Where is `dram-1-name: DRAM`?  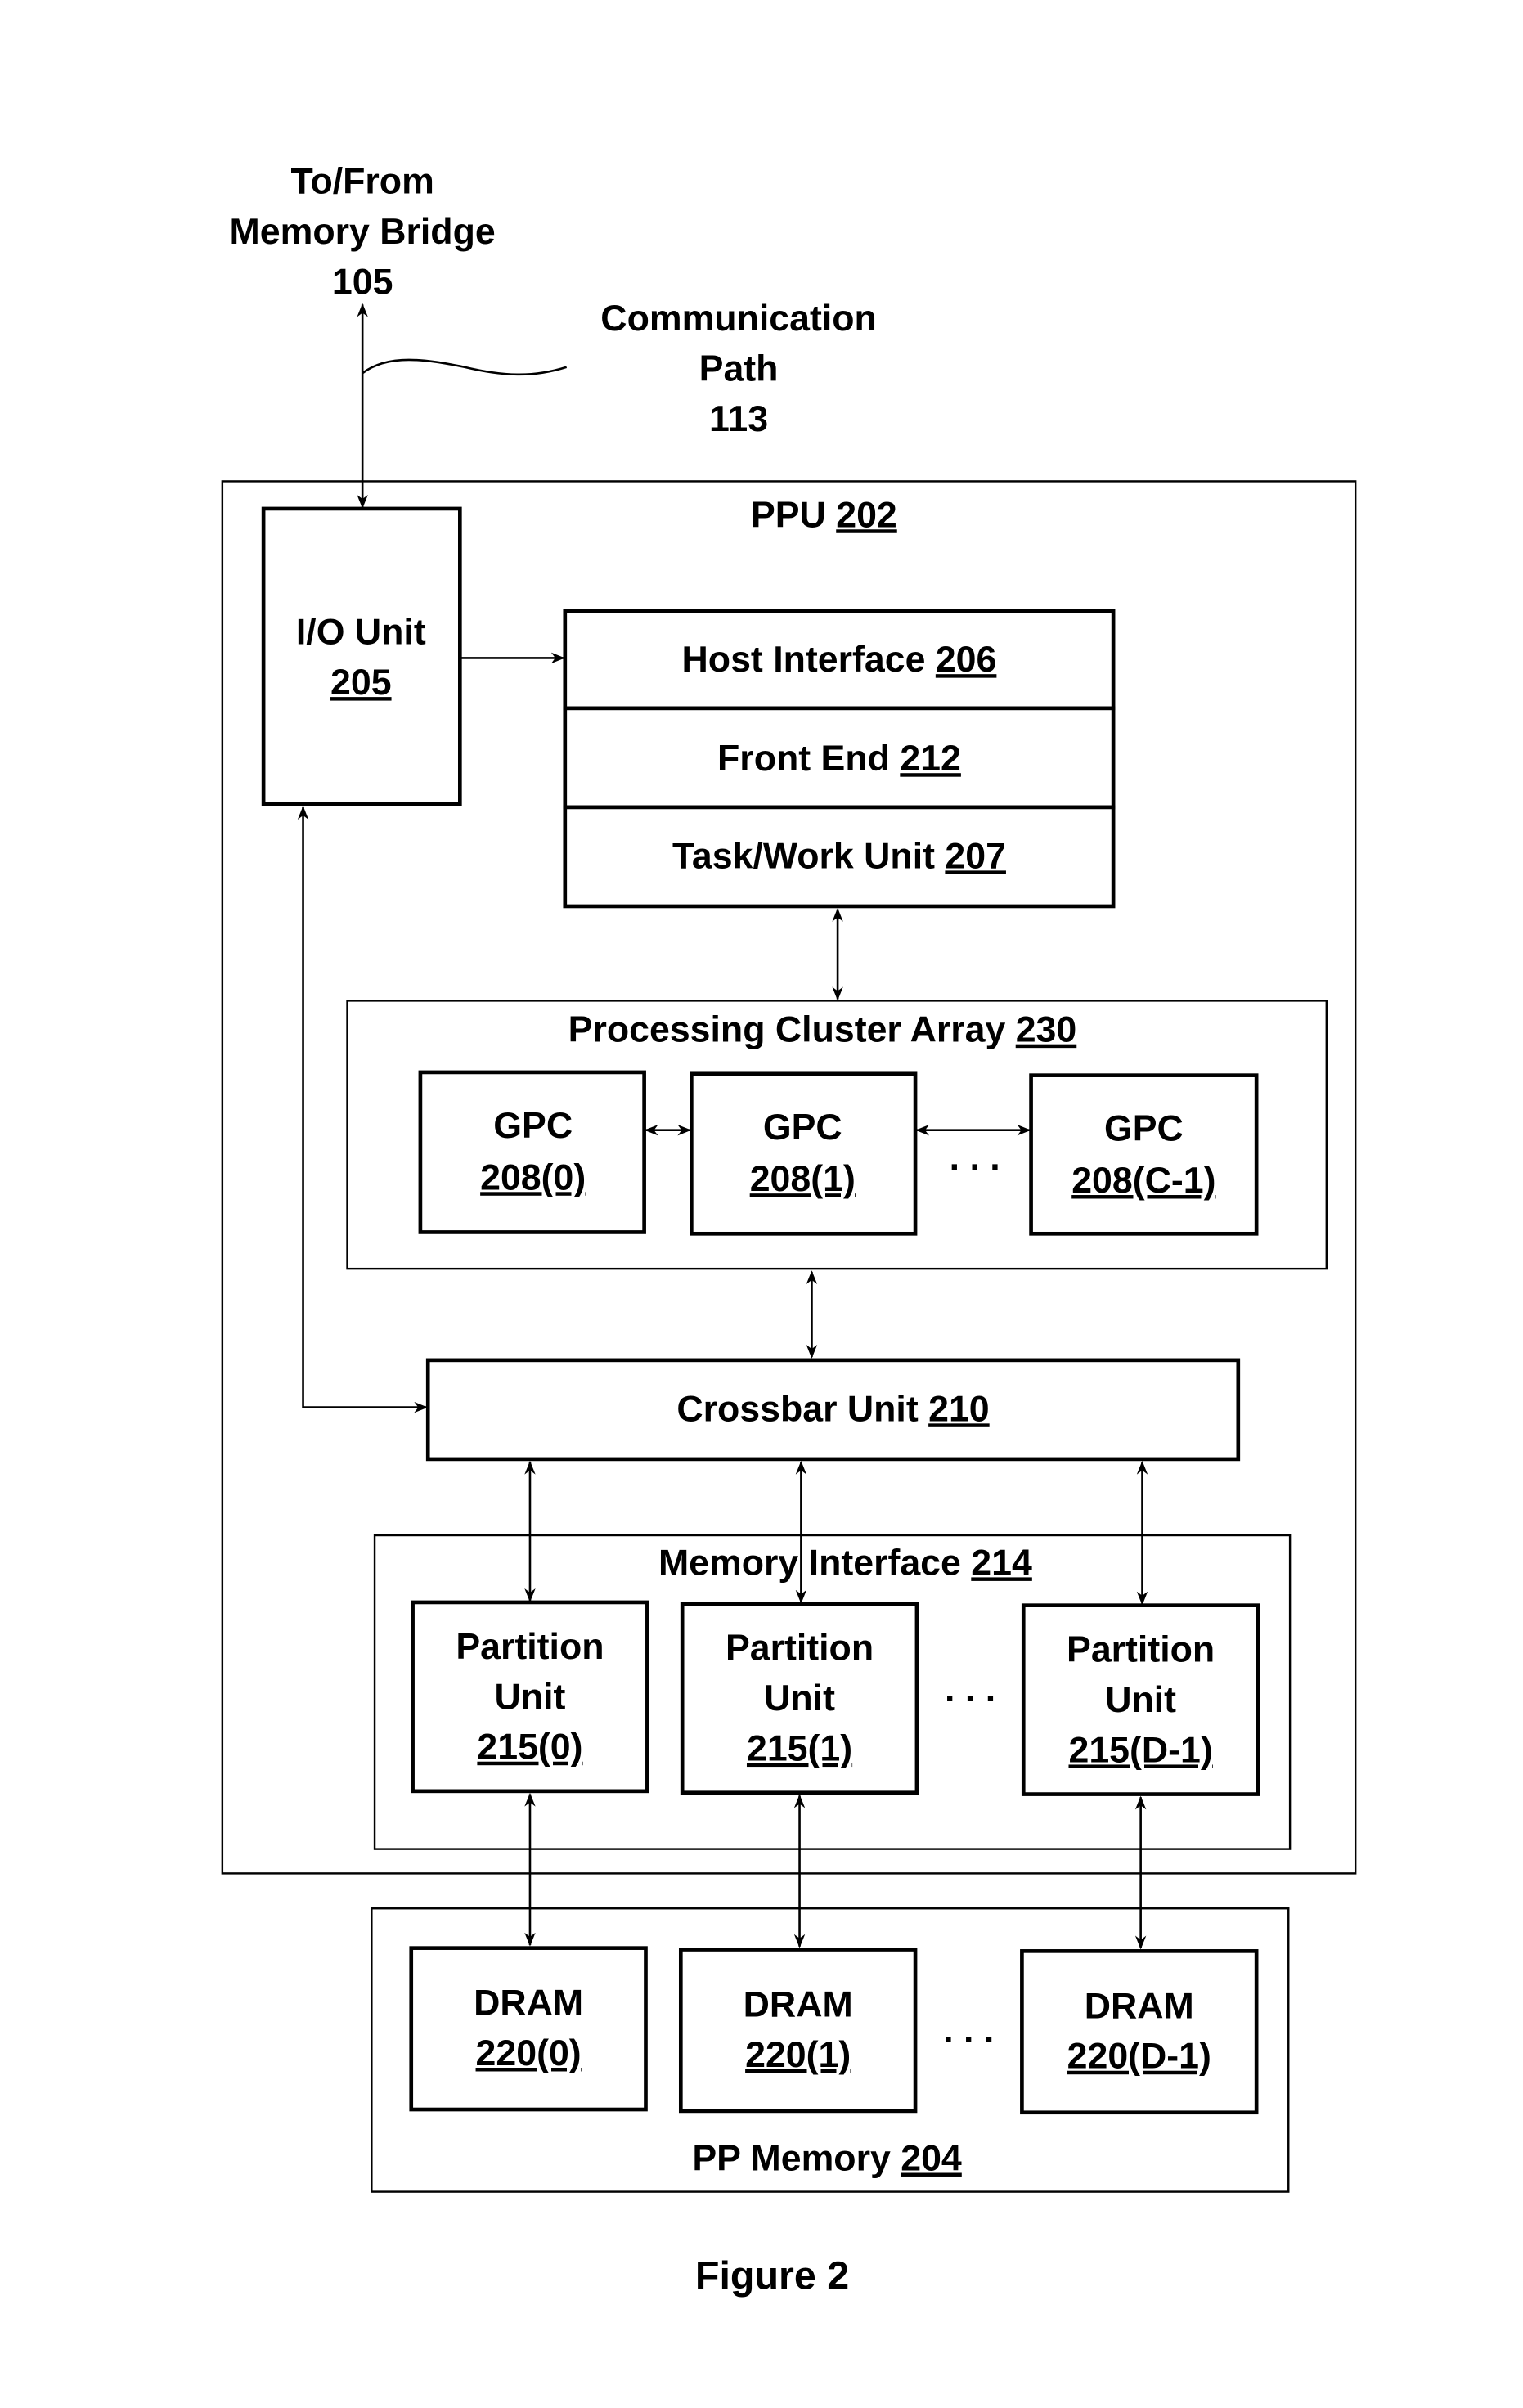 dram-1-name: DRAM is located at coordinates (798, 2004).